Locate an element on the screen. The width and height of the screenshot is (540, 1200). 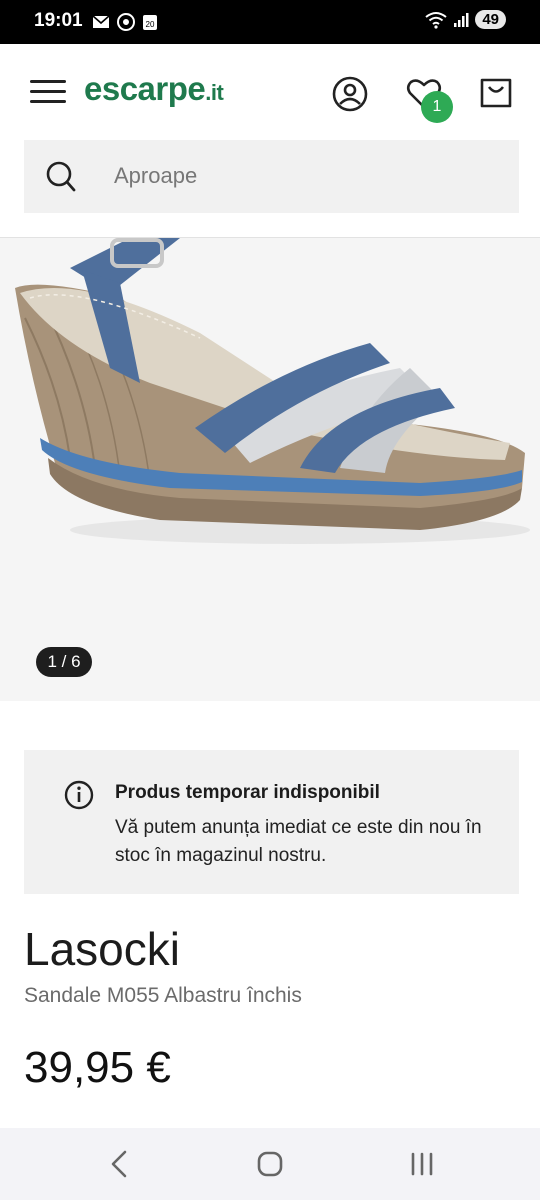
site-logo: escarpe.it is located at coordinates (154, 89).